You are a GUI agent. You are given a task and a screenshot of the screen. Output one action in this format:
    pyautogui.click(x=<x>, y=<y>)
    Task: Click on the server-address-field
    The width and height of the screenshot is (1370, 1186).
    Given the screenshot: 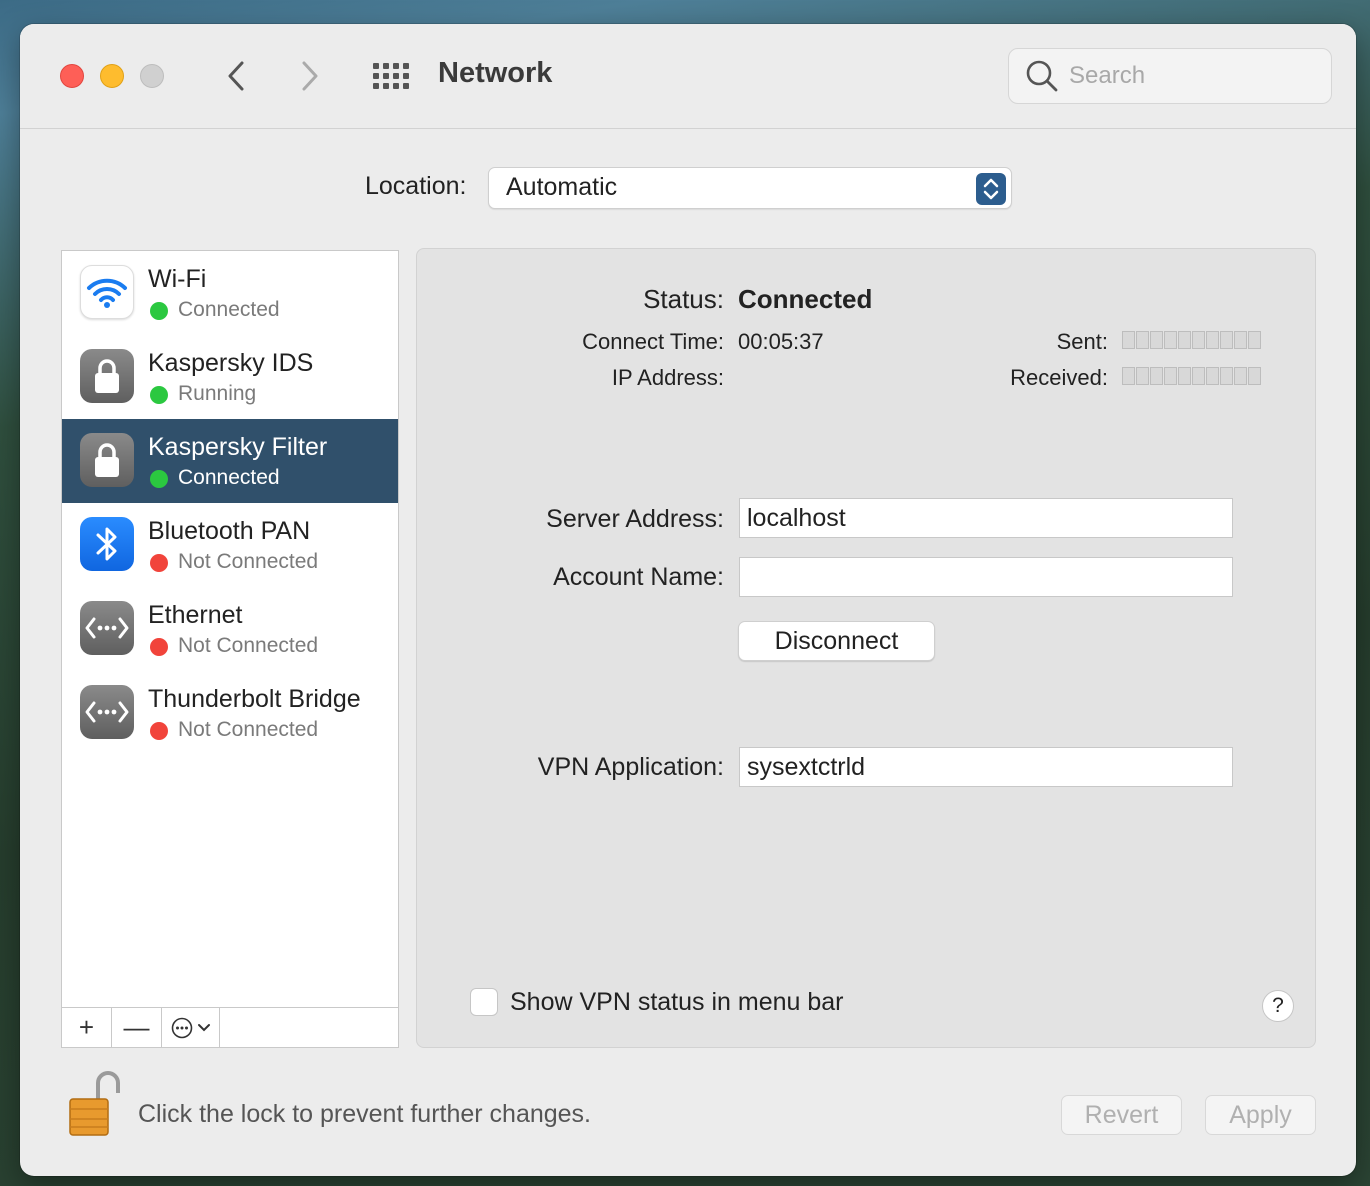 What is the action you would take?
    pyautogui.click(x=986, y=518)
    